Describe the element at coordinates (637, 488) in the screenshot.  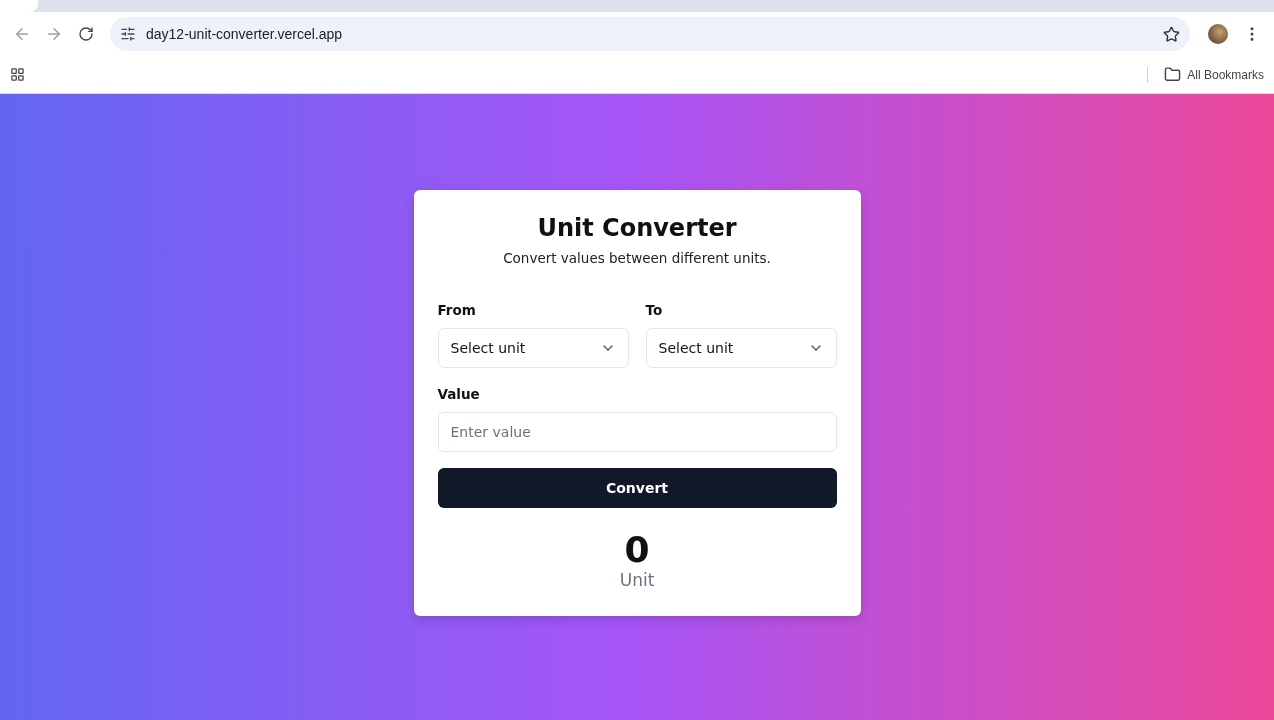
I see `convert-button: Convert` at that location.